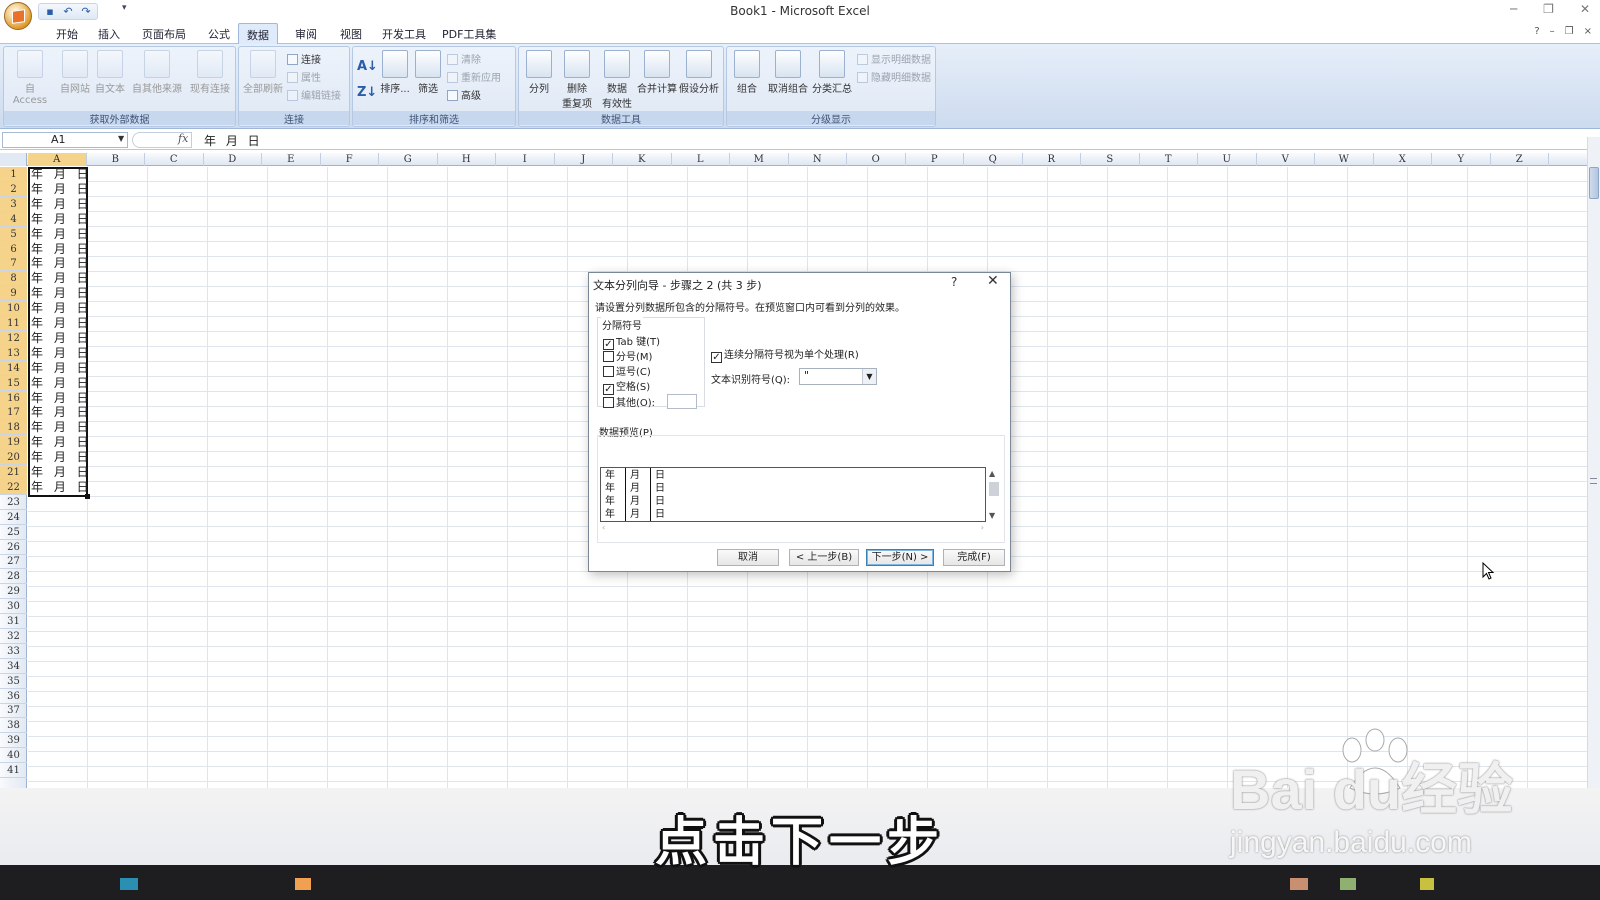 The height and width of the screenshot is (900, 1600). I want to click on row-header: 28, so click(13, 577).